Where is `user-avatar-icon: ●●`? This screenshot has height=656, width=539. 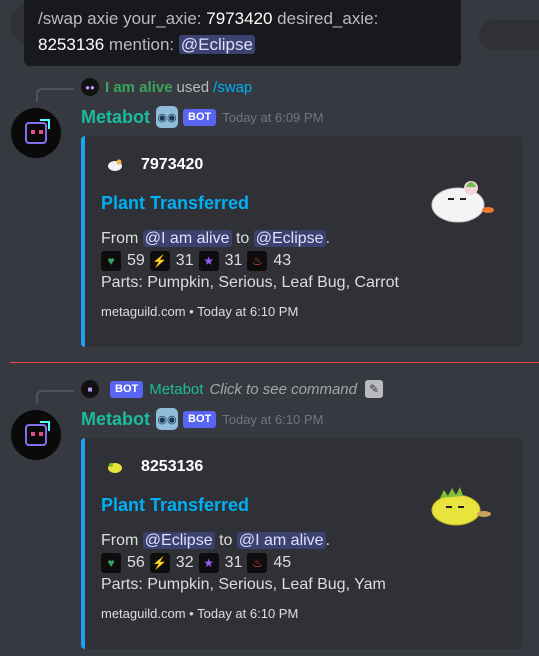
user-avatar-icon: ●● is located at coordinates (90, 87).